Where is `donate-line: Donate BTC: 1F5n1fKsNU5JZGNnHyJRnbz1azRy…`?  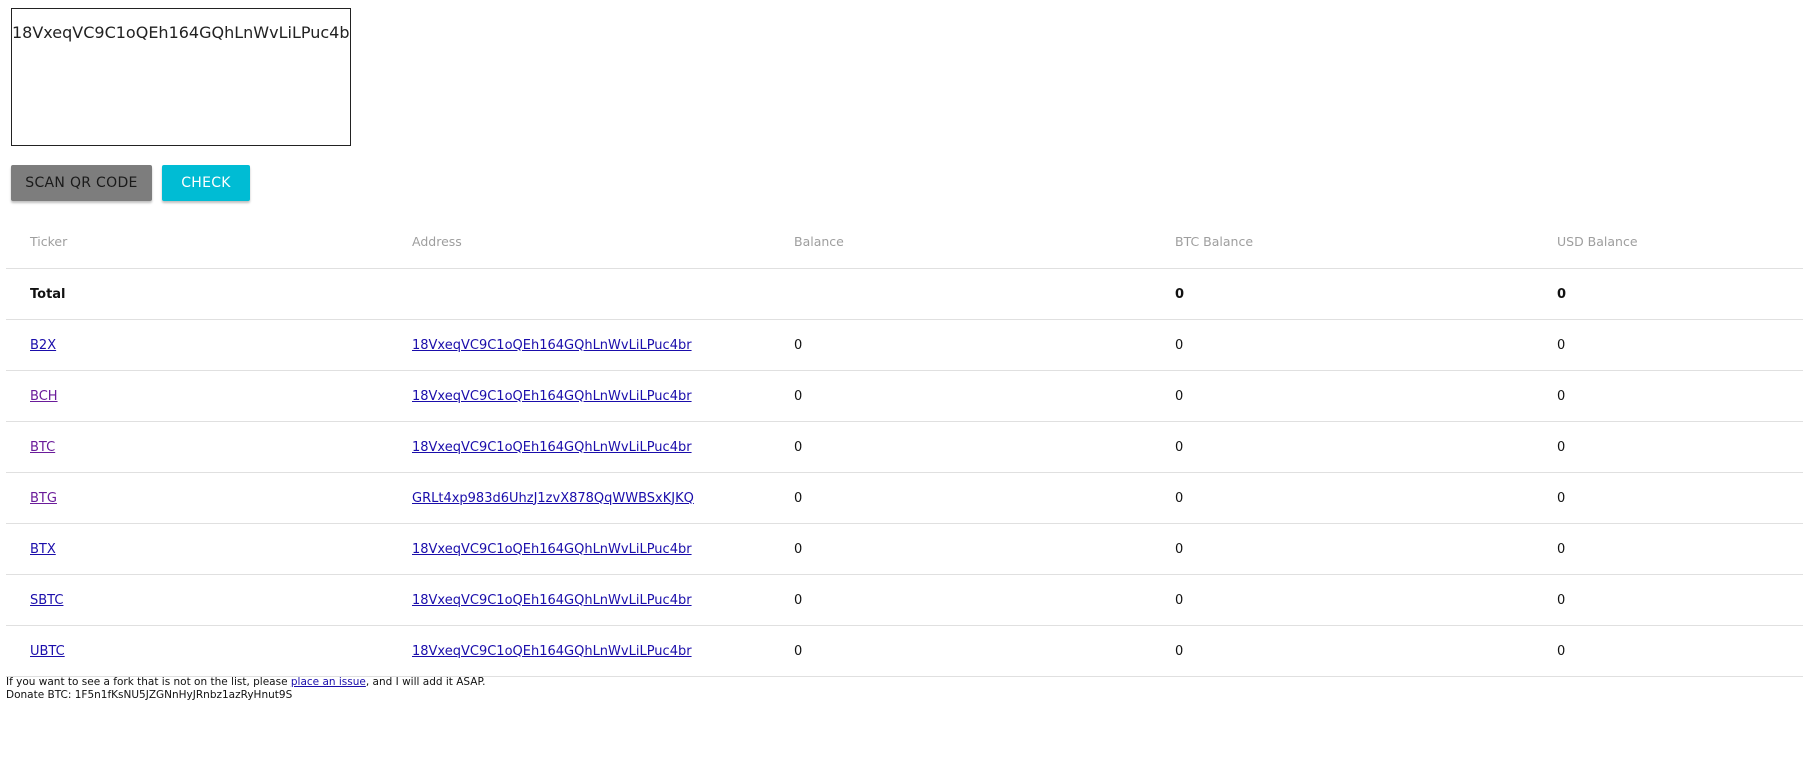 donate-line: Donate BTC: 1F5n1fKsNU5JZGNnHyJRnbz1azRy… is located at coordinates (149, 695).